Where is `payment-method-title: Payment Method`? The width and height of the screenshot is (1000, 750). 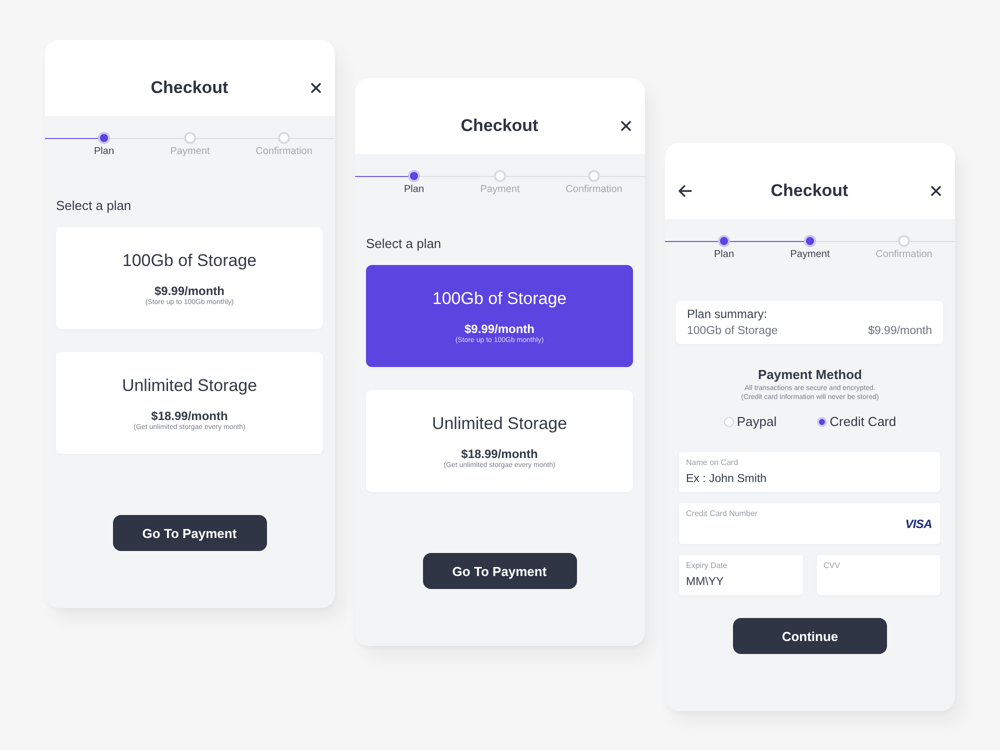 payment-method-title: Payment Method is located at coordinates (810, 374).